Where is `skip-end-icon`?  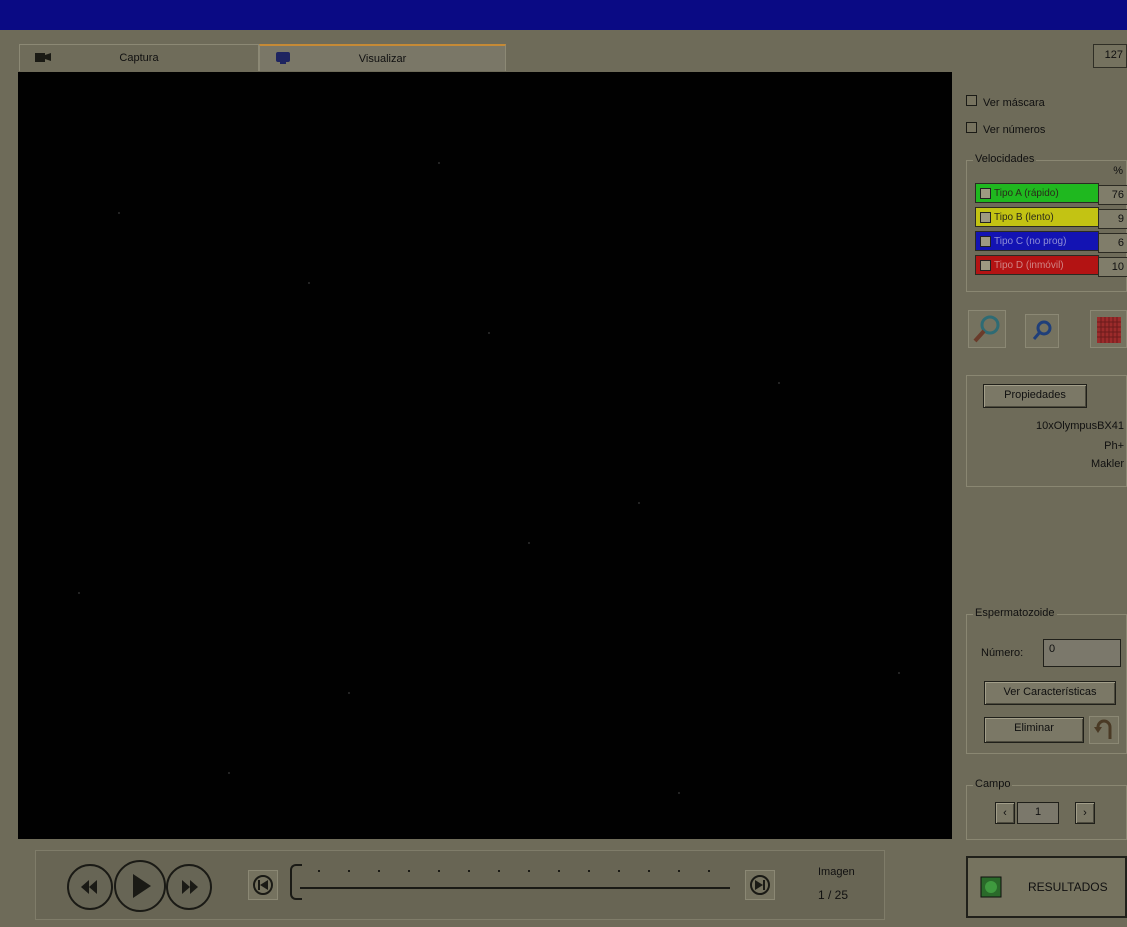
skip-end-icon is located at coordinates (760, 885).